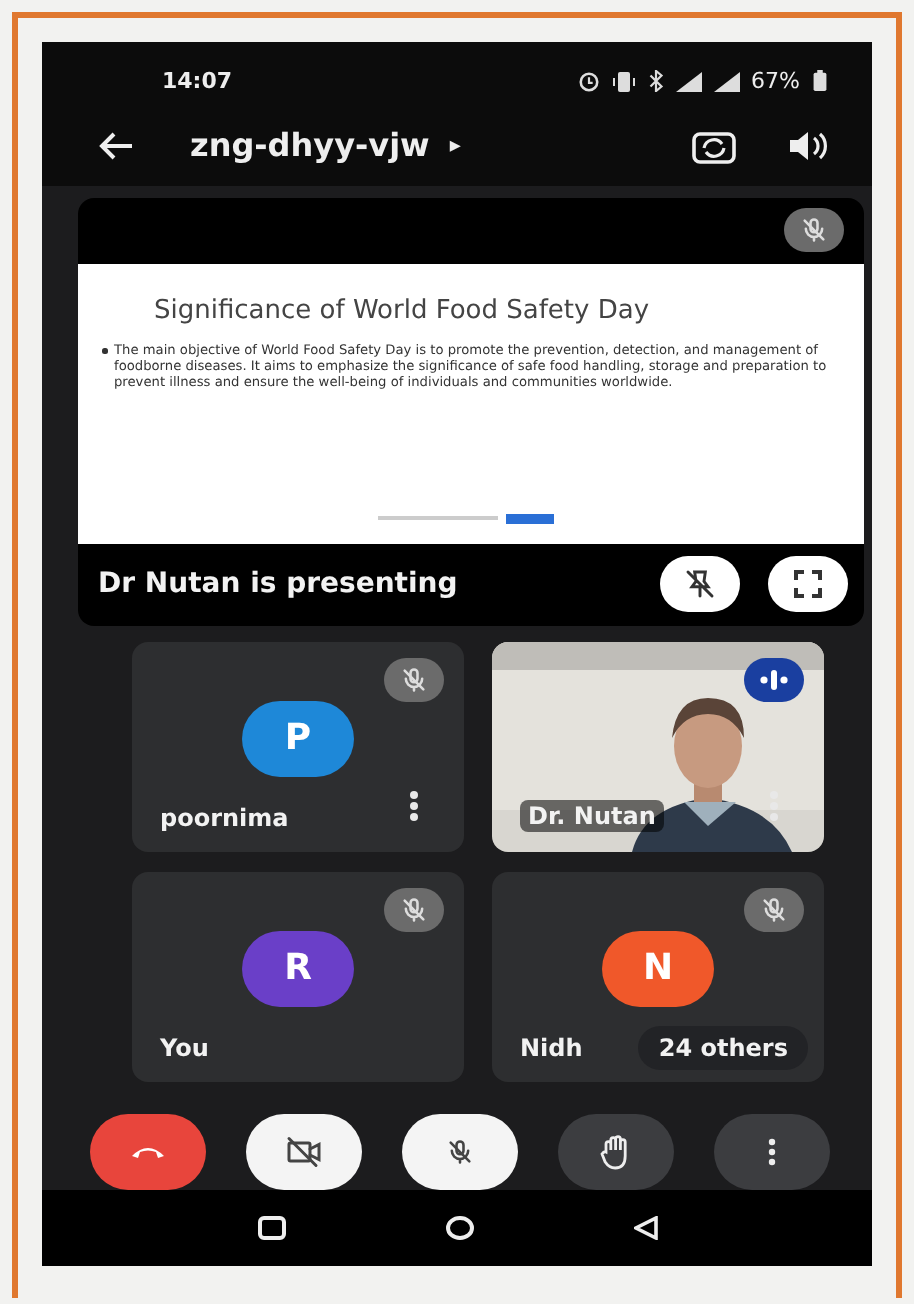 The height and width of the screenshot is (1304, 914). I want to click on fullscreen-icon, so click(808, 584).